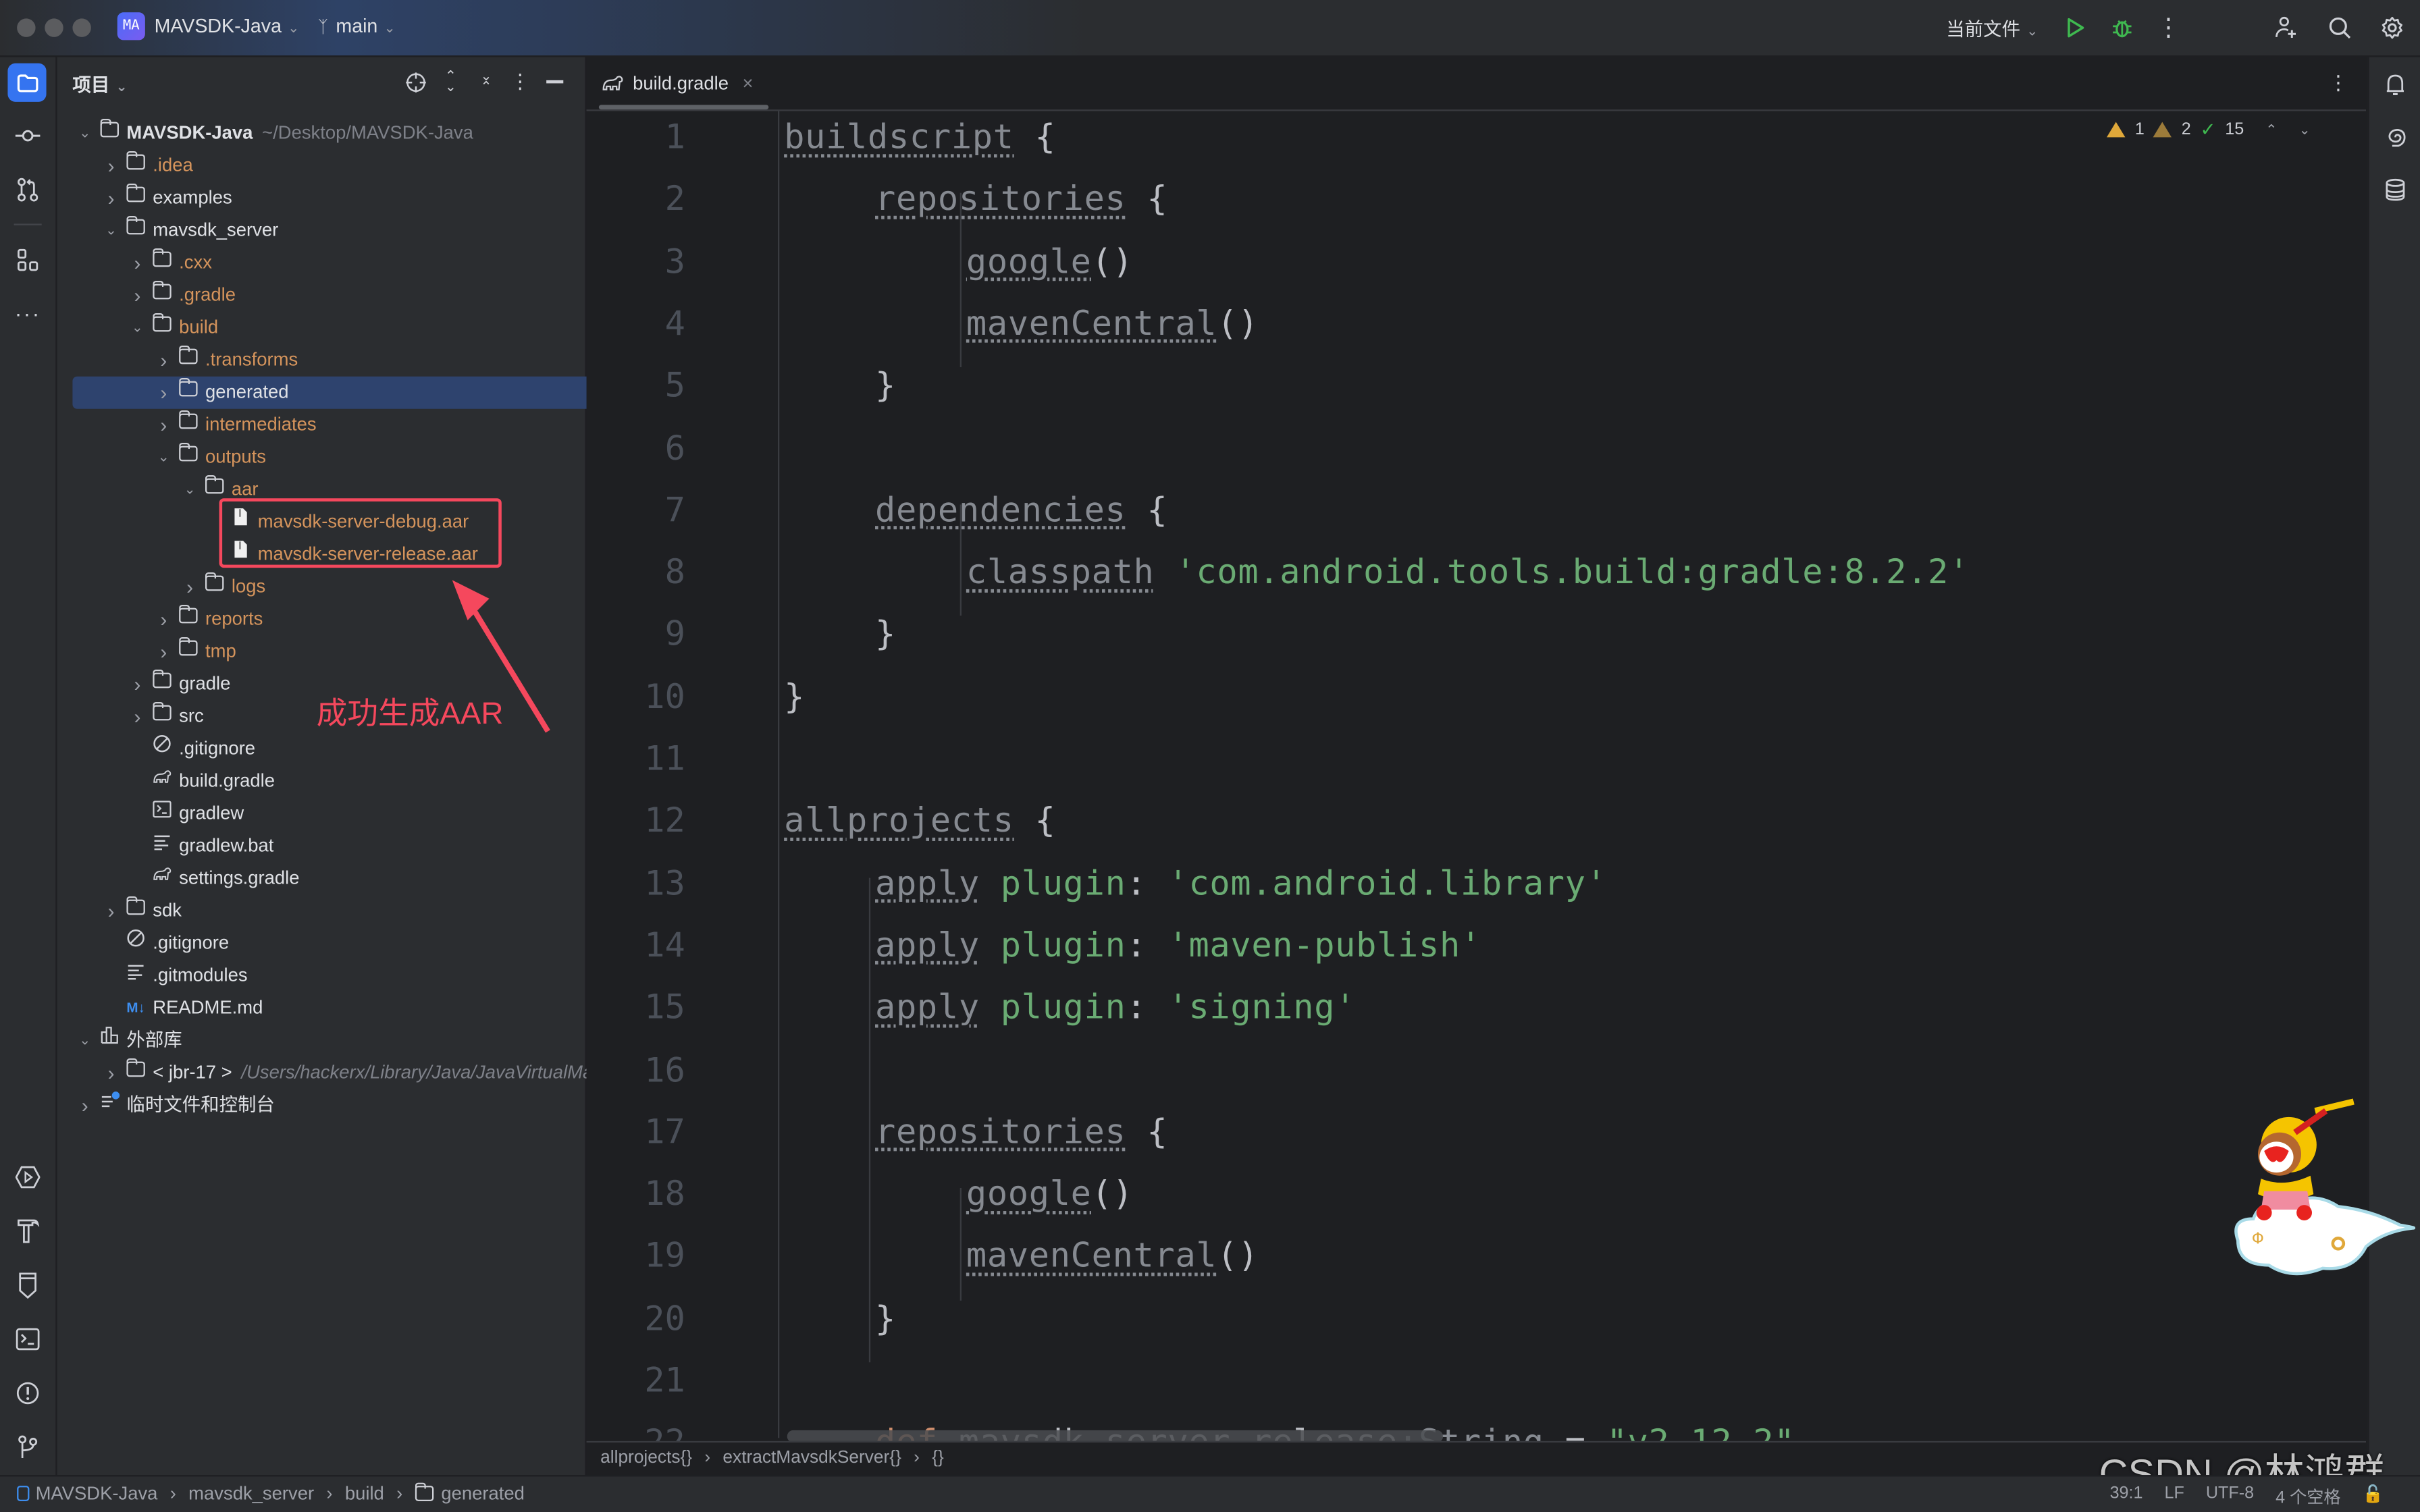  What do you see at coordinates (2308, 1496) in the screenshot?
I see `indent-setting: 4 个空格` at bounding box center [2308, 1496].